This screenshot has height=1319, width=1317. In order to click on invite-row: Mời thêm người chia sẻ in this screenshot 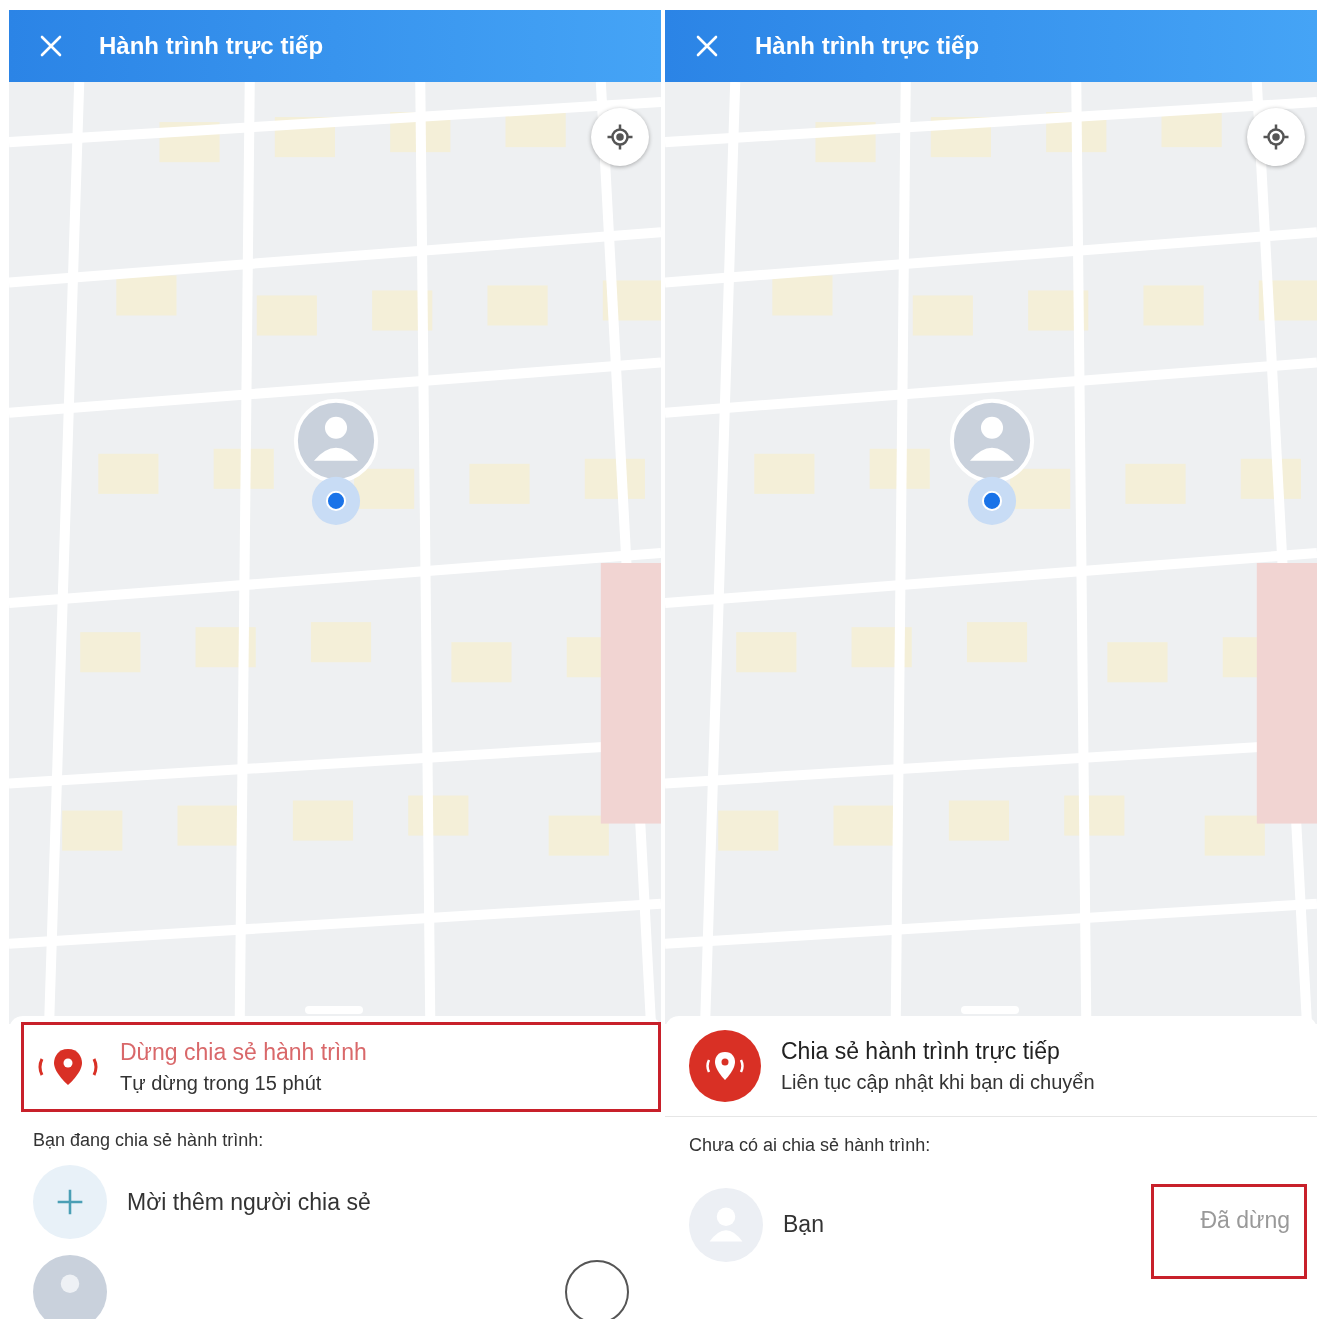, I will do `click(335, 1202)`.